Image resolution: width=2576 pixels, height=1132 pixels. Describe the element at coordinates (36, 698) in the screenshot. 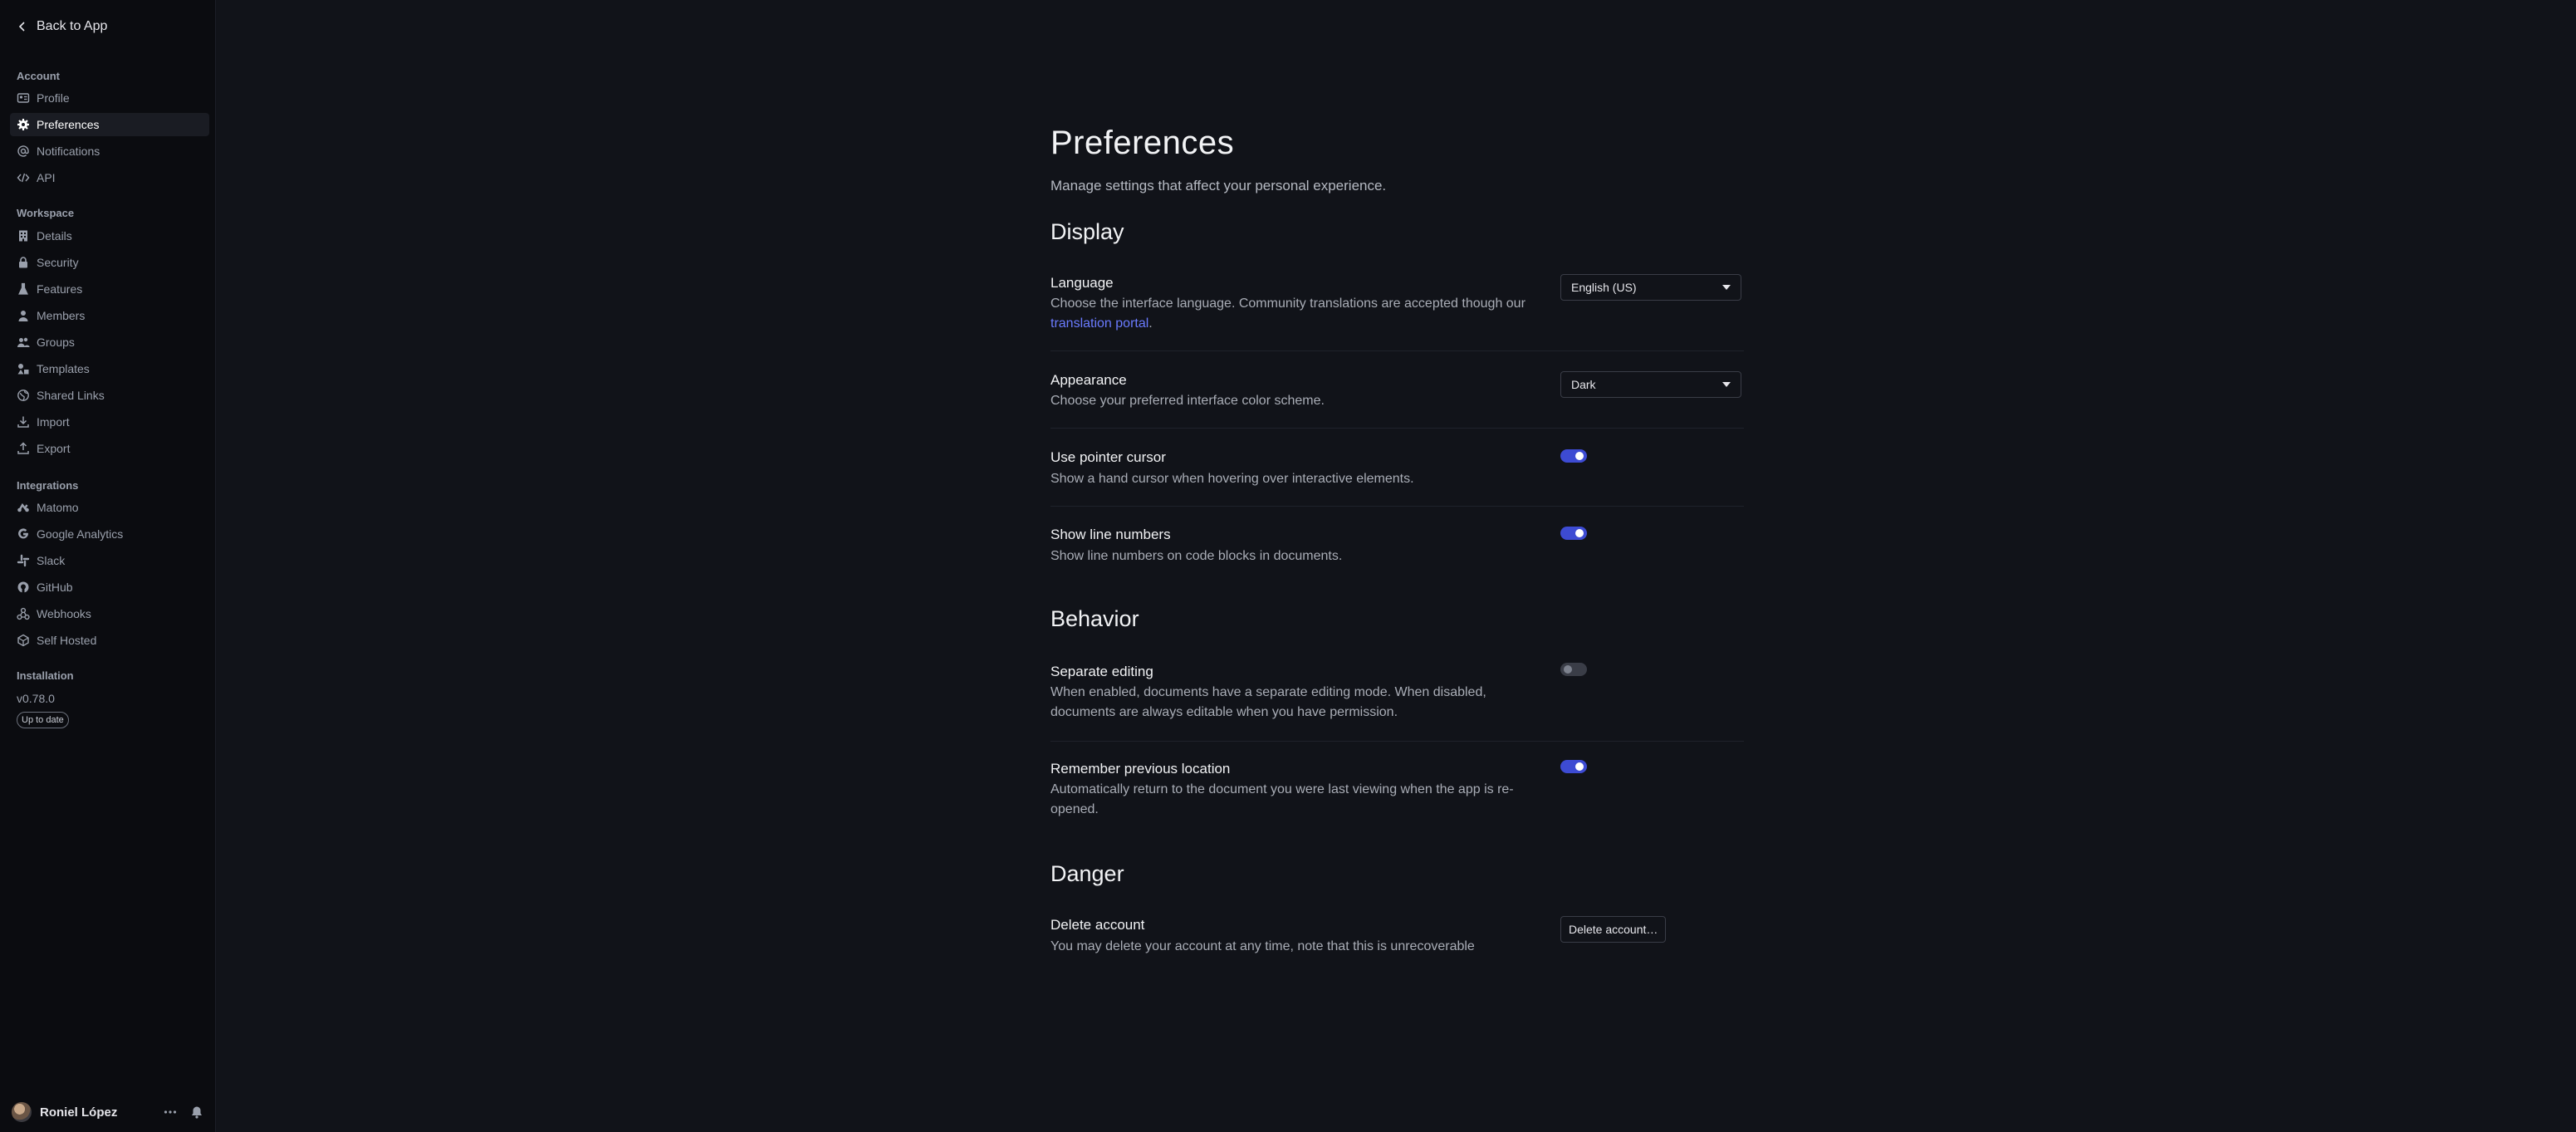

I see `version-text: v0.78.0` at that location.